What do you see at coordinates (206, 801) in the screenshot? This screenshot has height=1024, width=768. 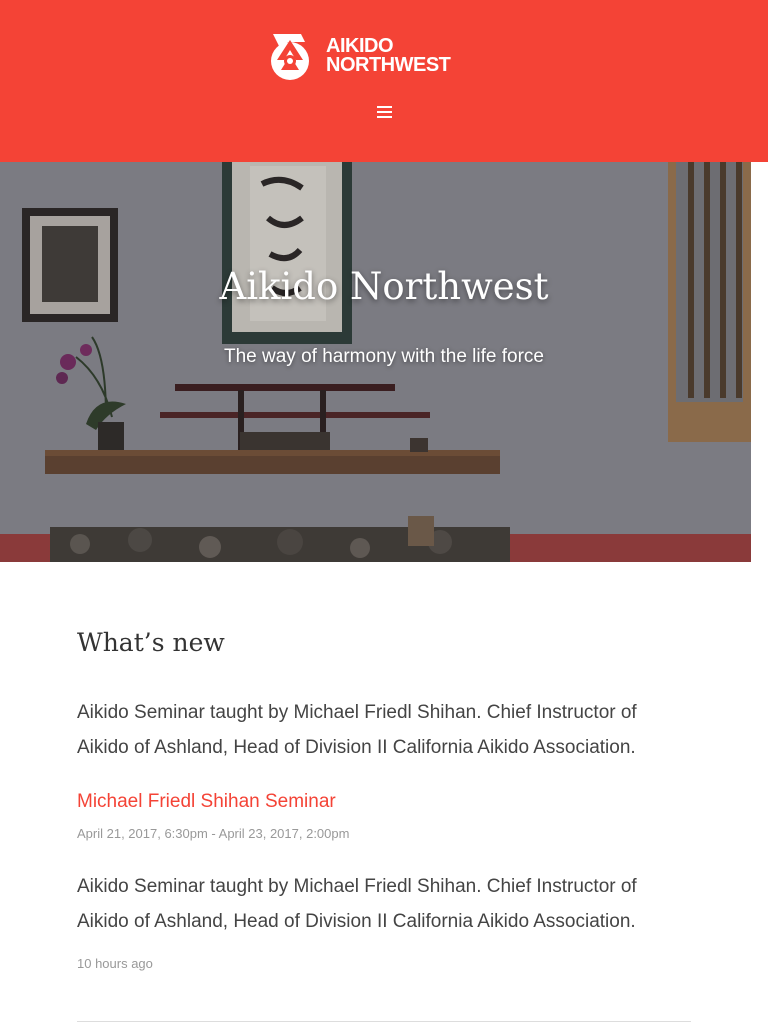 I see `event-link: Michael Friedl Shihan Seminar` at bounding box center [206, 801].